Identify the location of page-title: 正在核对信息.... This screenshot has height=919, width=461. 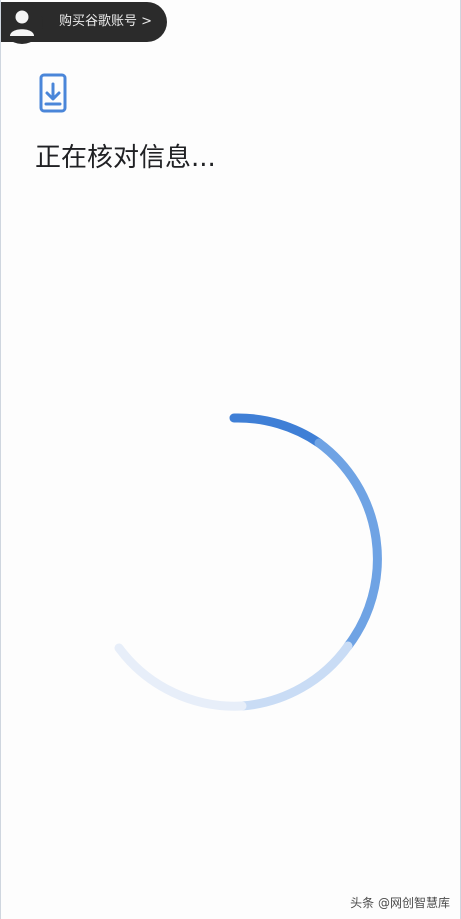
(125, 158).